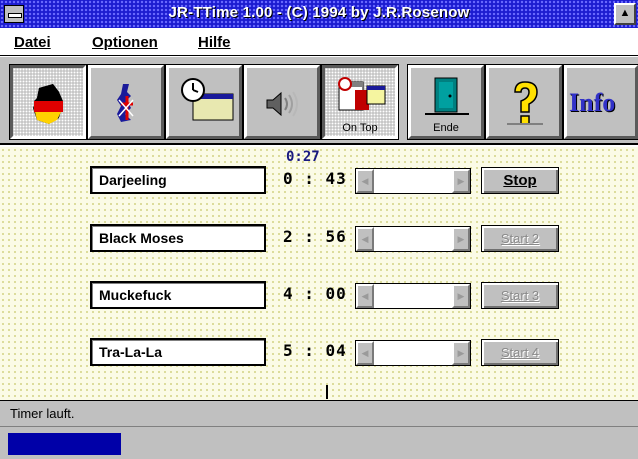 This screenshot has width=638, height=459. What do you see at coordinates (178, 238) in the screenshot?
I see `timer-name-field: Black Moses` at bounding box center [178, 238].